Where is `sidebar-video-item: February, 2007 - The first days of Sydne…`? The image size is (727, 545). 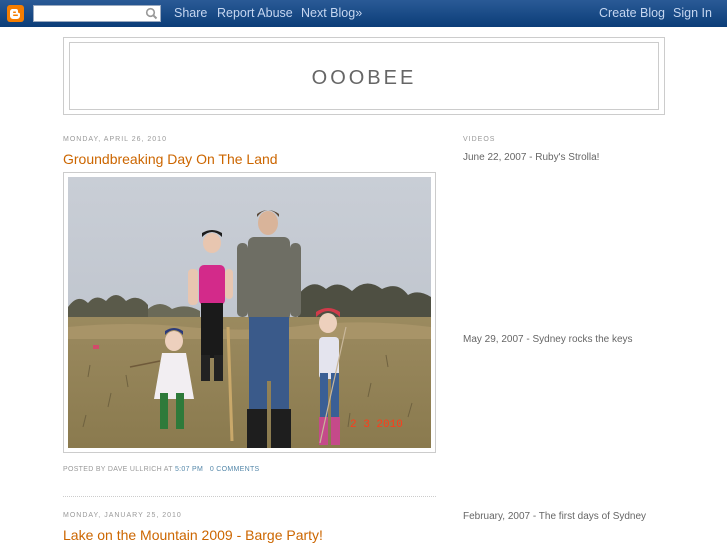
sidebar-video-item: February, 2007 - The first days of Sydne… is located at coordinates (554, 516).